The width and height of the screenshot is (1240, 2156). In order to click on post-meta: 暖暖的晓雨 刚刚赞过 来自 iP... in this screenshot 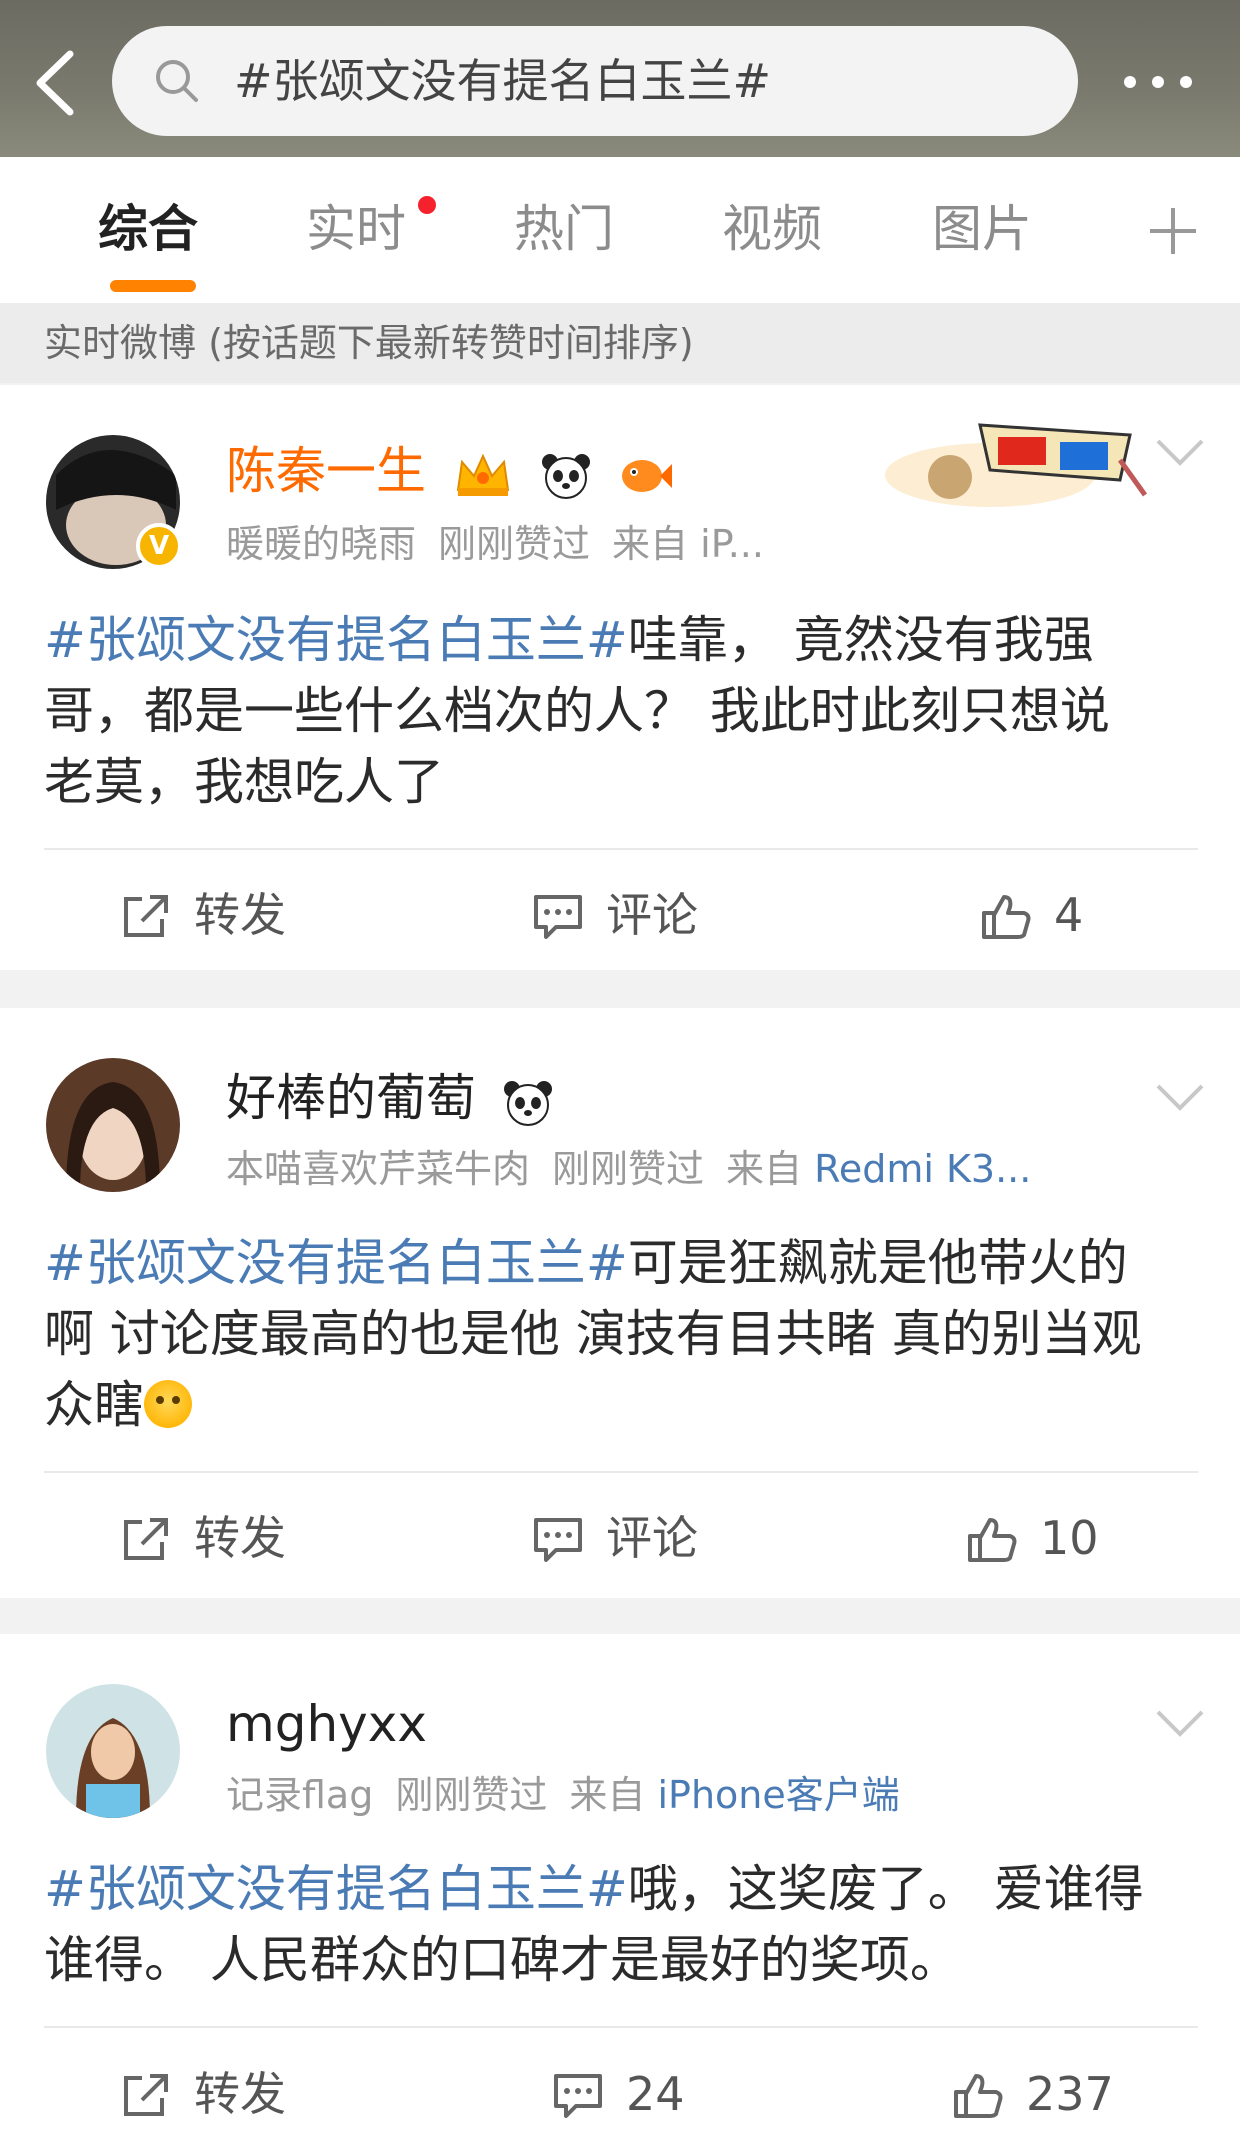, I will do `click(495, 544)`.